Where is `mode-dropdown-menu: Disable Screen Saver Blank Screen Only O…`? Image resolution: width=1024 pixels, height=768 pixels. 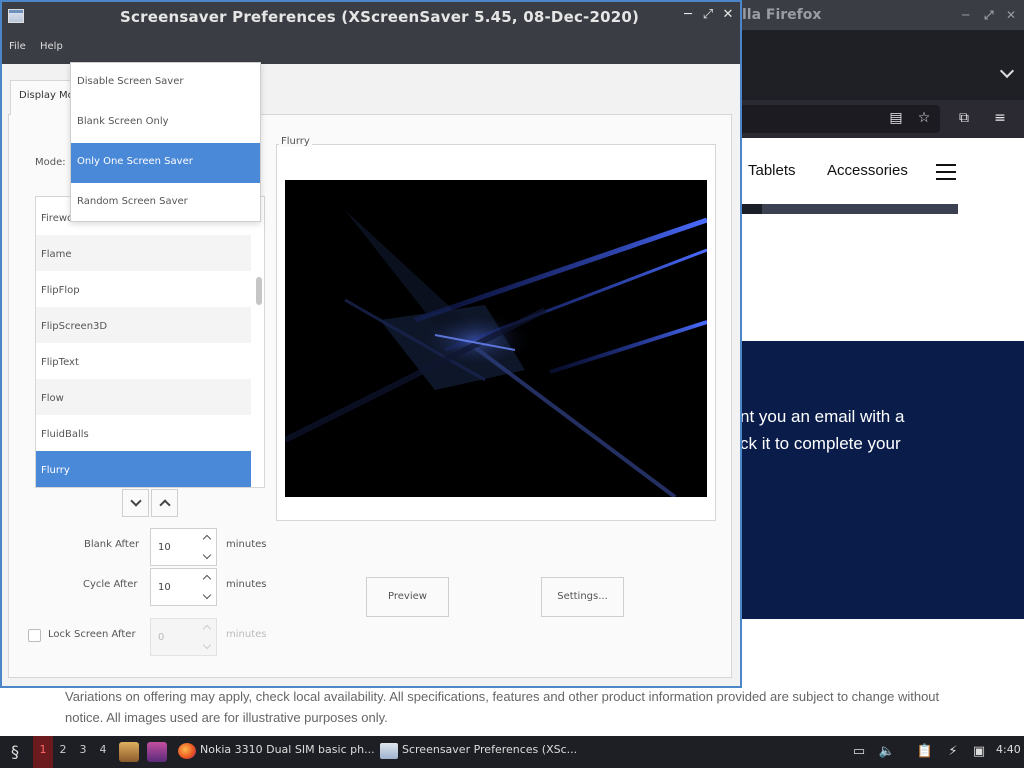
mode-dropdown-menu: Disable Screen Saver Blank Screen Only O… is located at coordinates (165, 142).